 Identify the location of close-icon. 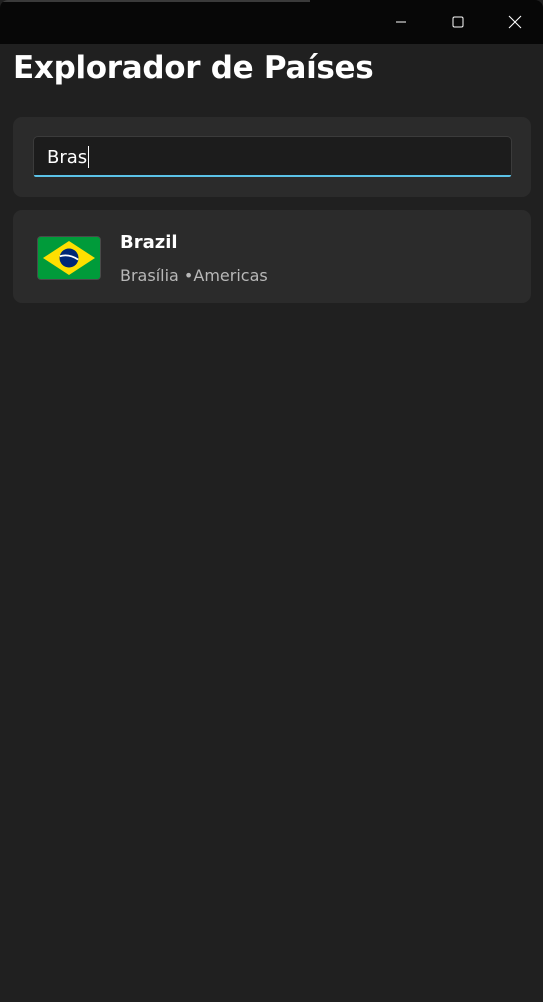
(514, 22).